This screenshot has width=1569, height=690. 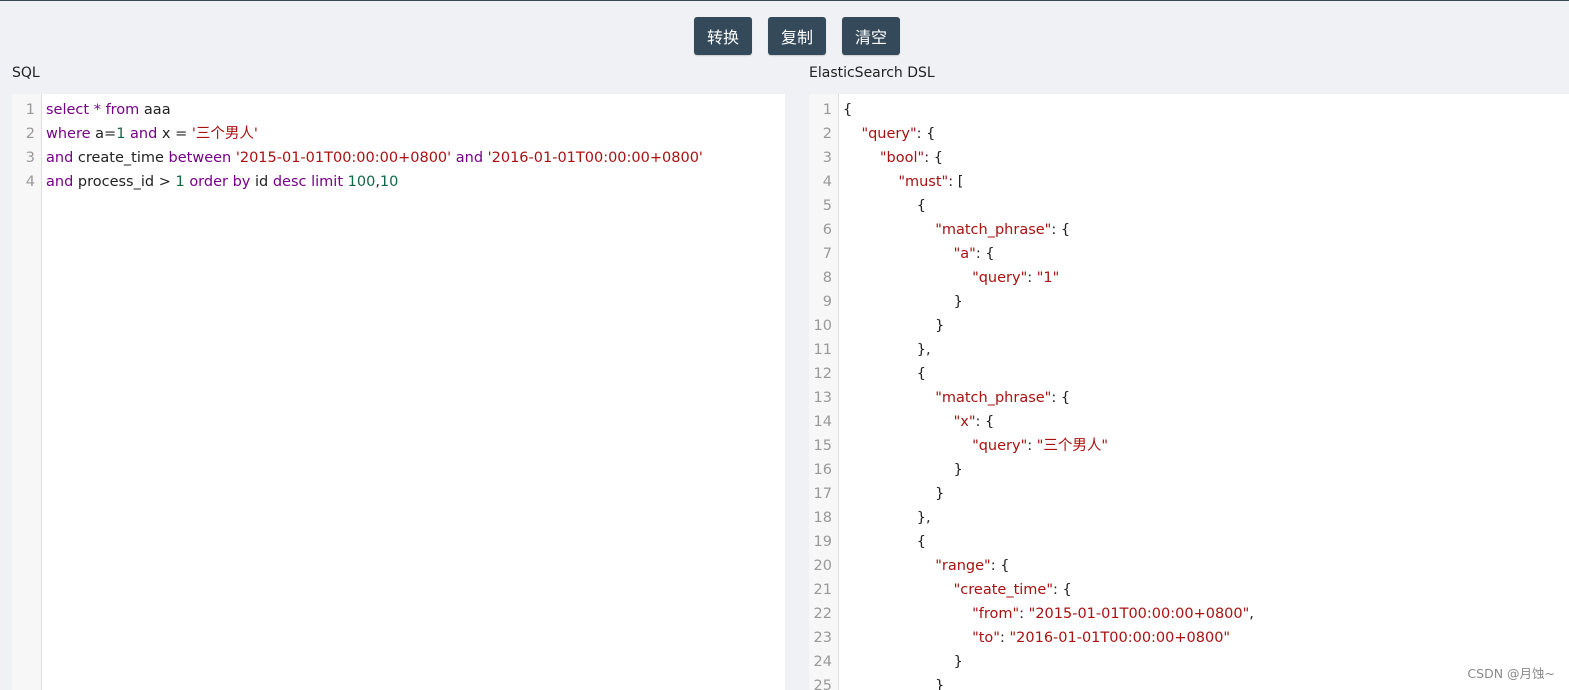 I want to click on code-text: select * from aaa, so click(x=415, y=110).